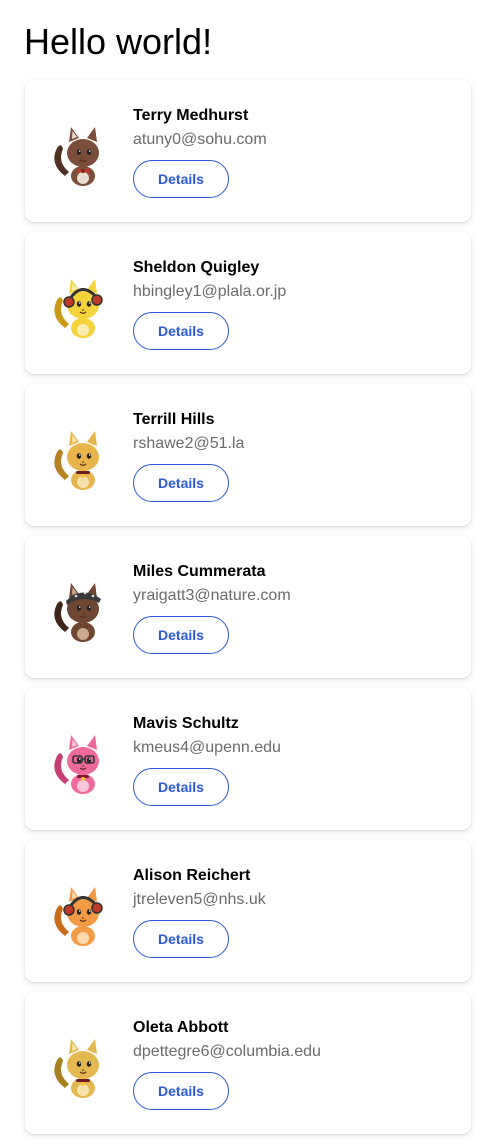 This screenshot has width=491, height=1145. Describe the element at coordinates (118, 41) in the screenshot. I see `page-title: Hello world!` at that location.